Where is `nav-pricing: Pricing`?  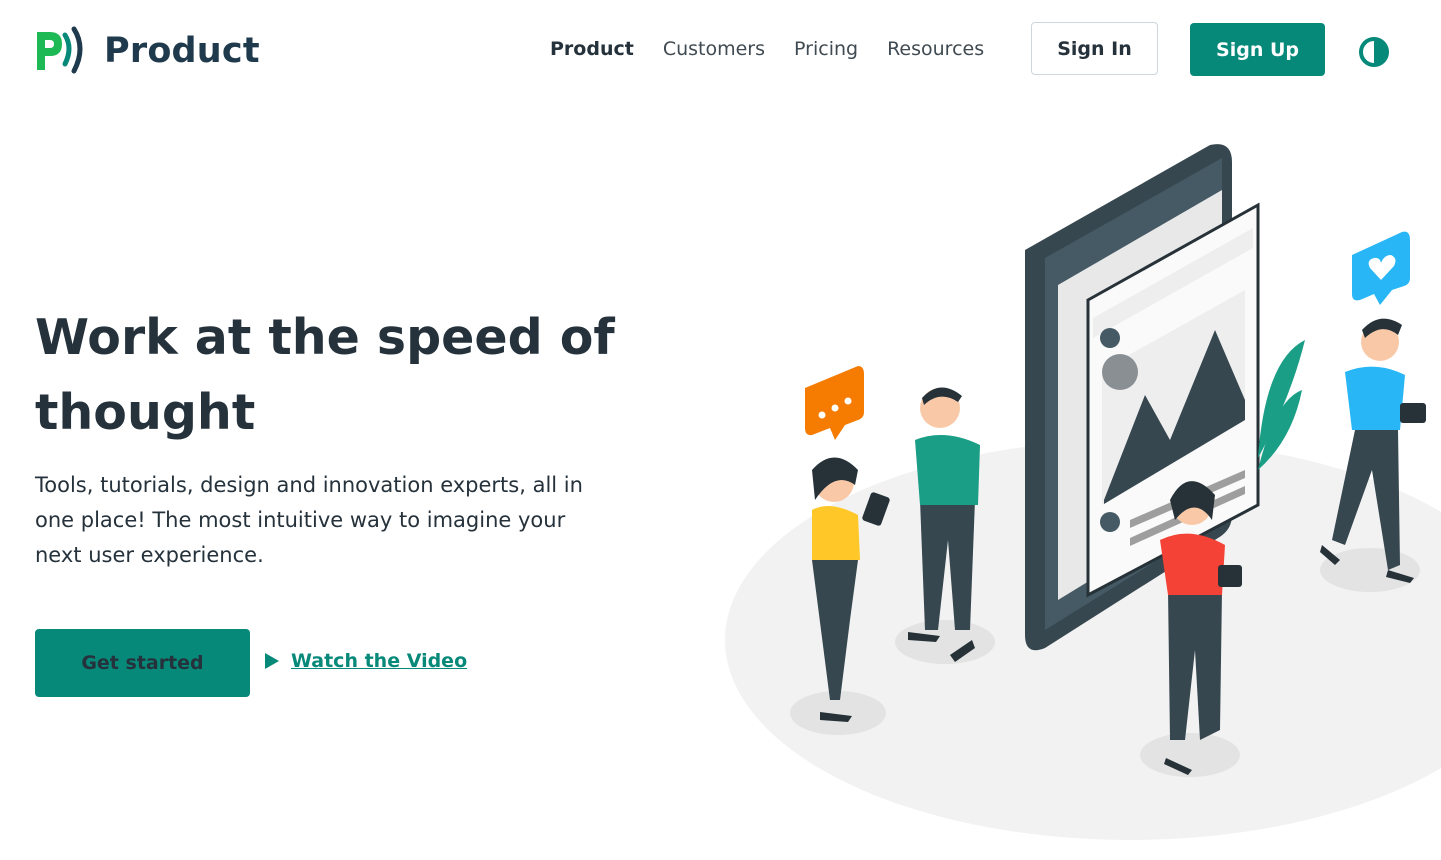
nav-pricing: Pricing is located at coordinates (826, 49).